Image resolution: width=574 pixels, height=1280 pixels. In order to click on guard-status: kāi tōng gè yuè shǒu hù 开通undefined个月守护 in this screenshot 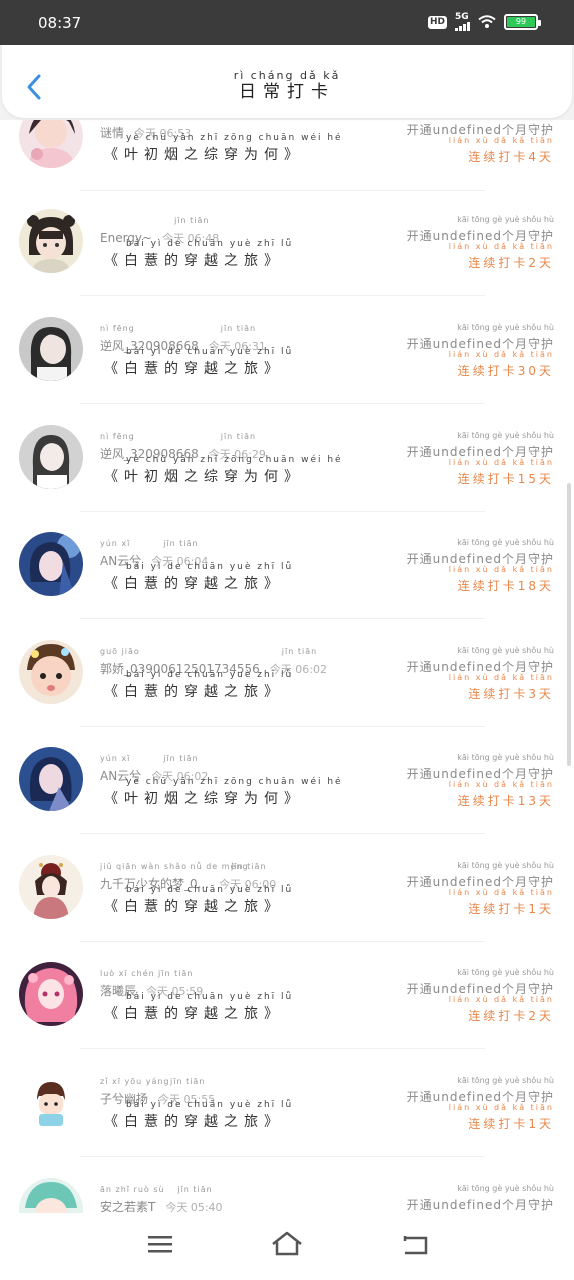, I will do `click(480, 1198)`.